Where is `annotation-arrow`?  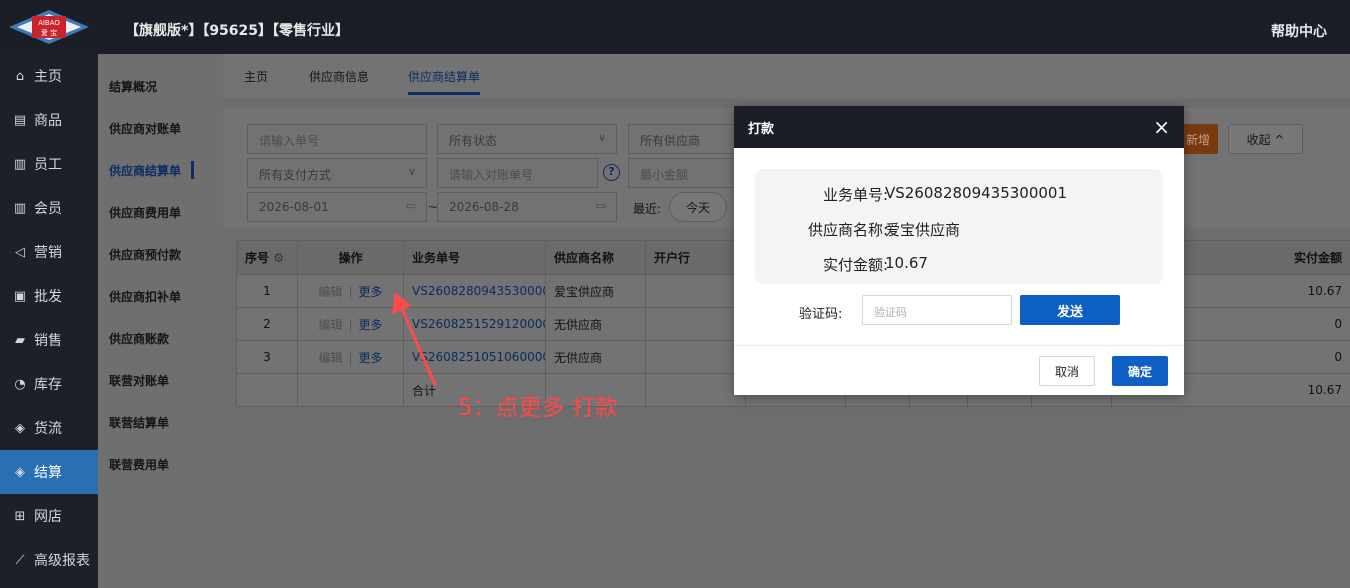
annotation-arrow is located at coordinates (414, 339).